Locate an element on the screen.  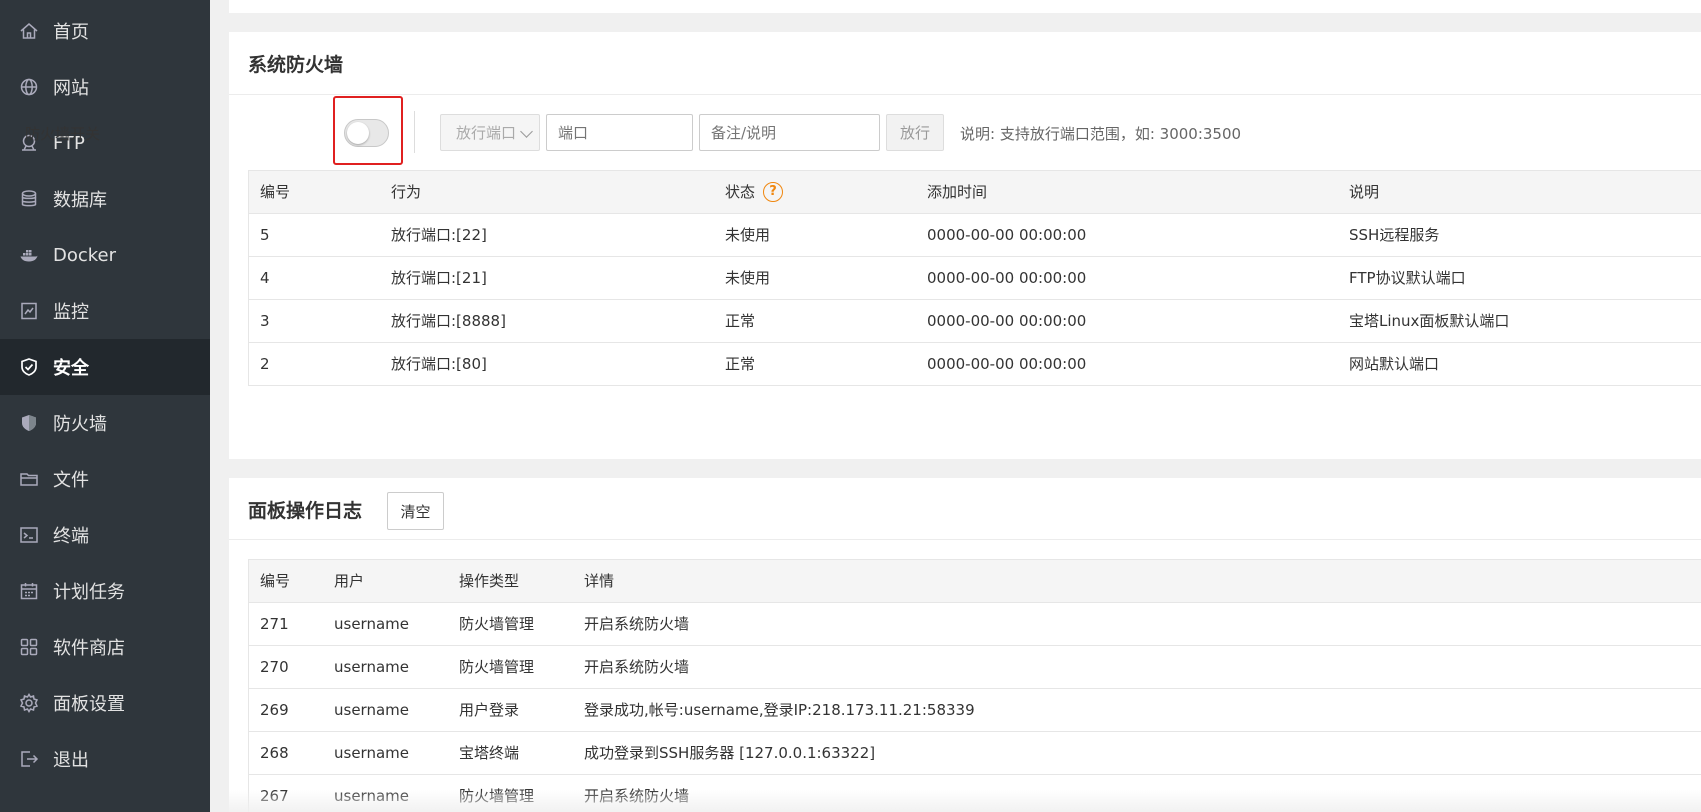
action-select: 放行端口 is located at coordinates (490, 132).